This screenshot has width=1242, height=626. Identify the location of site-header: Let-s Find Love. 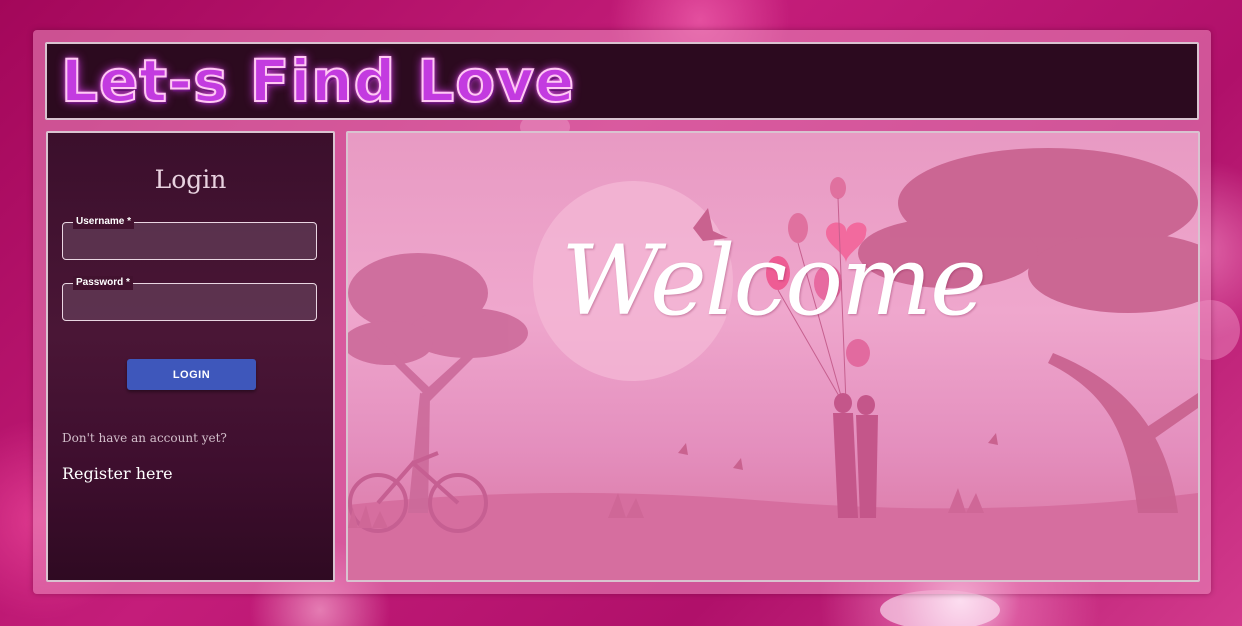
(622, 81).